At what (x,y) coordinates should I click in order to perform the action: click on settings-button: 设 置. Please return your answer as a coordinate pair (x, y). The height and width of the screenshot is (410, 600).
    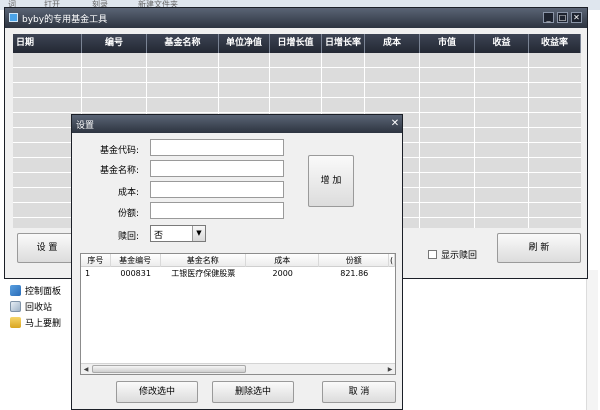
    Looking at the image, I should click on (47, 248).